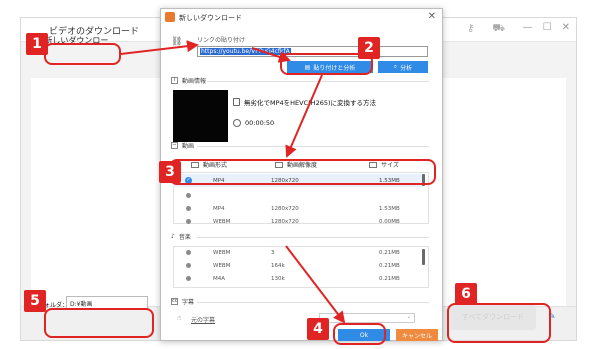  What do you see at coordinates (498, 29) in the screenshot?
I see `cart-icon: ⛟` at bounding box center [498, 29].